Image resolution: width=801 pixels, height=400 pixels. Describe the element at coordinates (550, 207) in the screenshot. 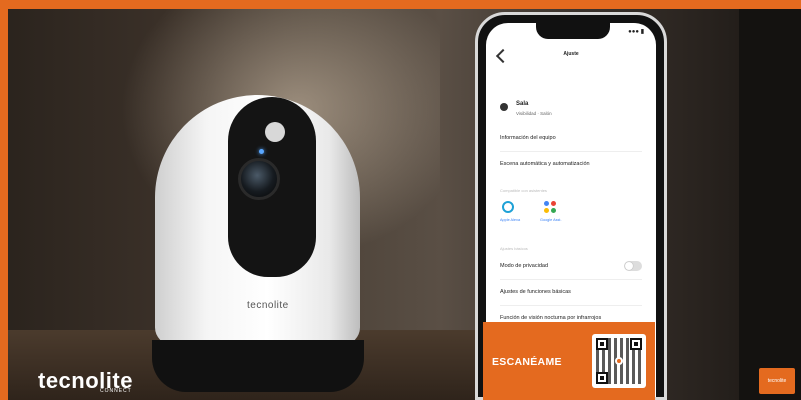

I see `google-assistant-icon` at that location.